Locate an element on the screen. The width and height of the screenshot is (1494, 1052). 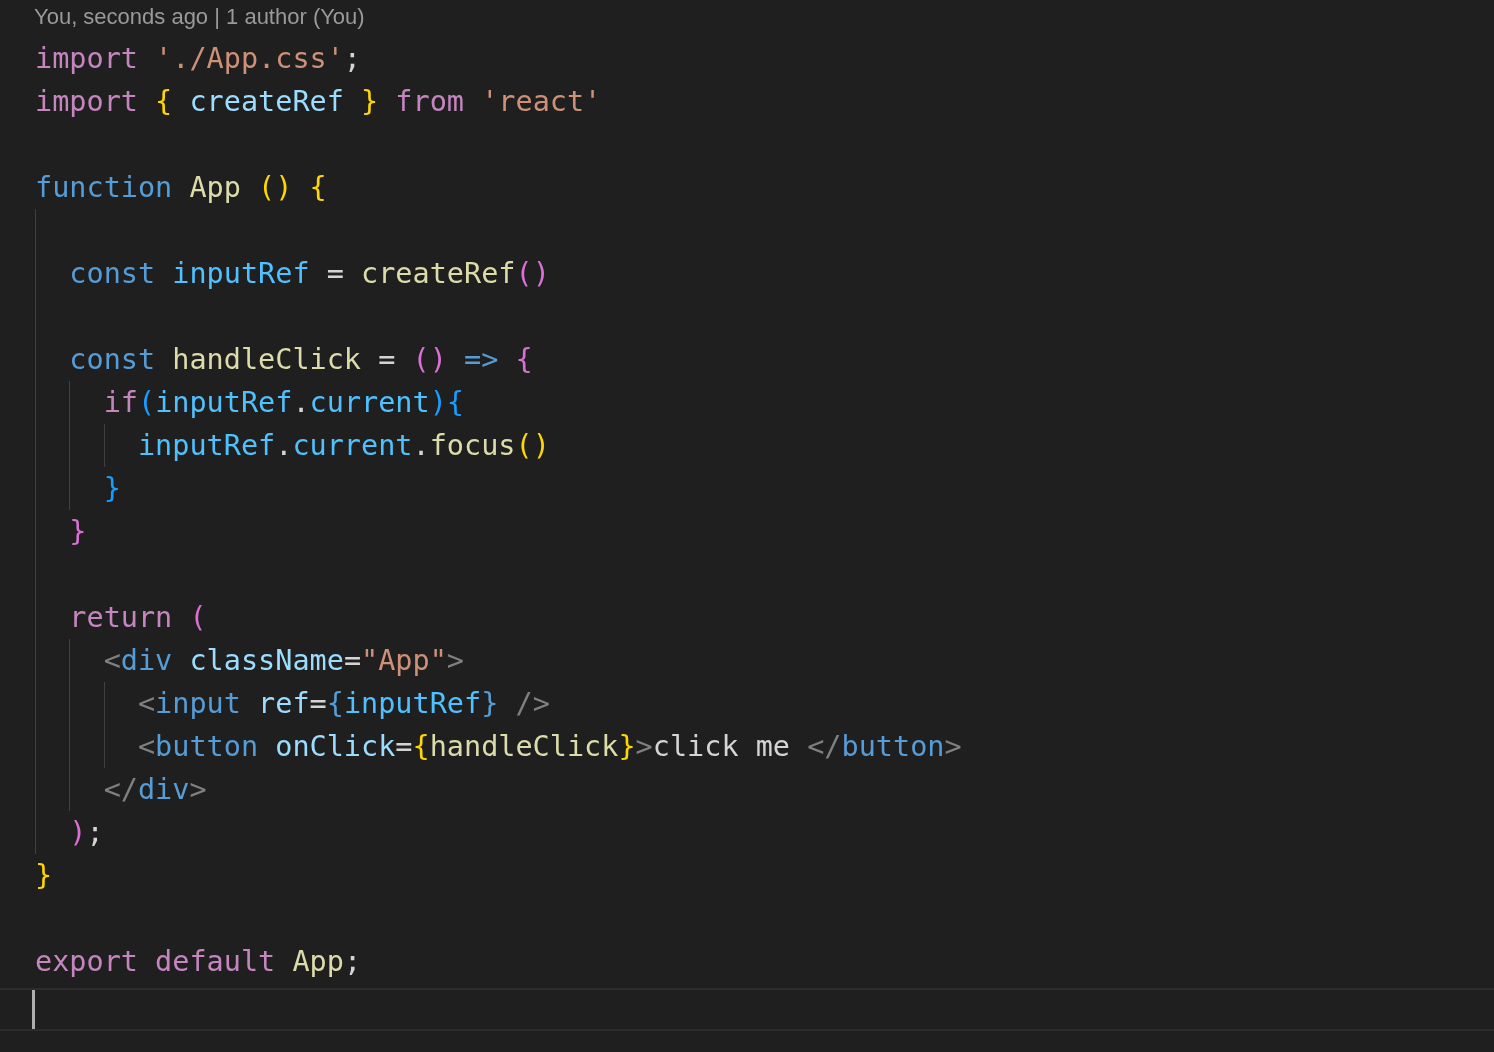
code-line: <button onClick={handleClick}>click me </button> is located at coordinates (549, 747).